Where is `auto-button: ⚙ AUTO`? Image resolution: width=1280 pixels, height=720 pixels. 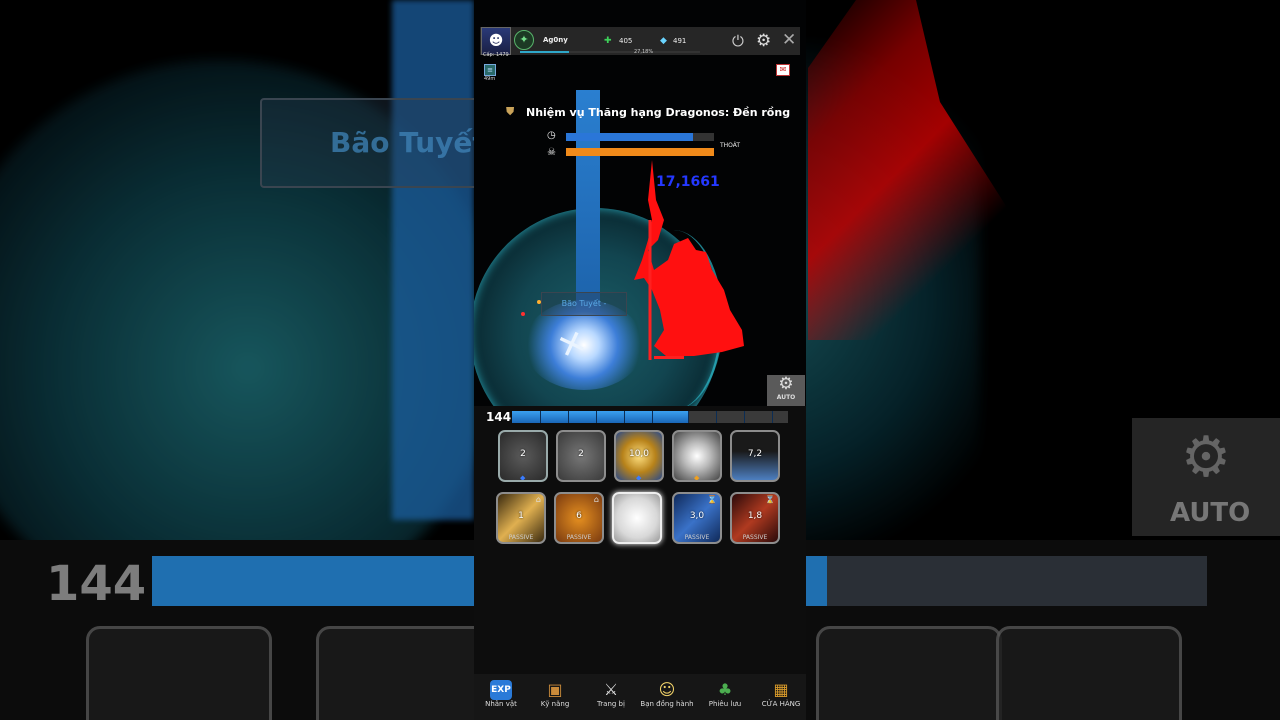
auto-button: ⚙ AUTO is located at coordinates (786, 390).